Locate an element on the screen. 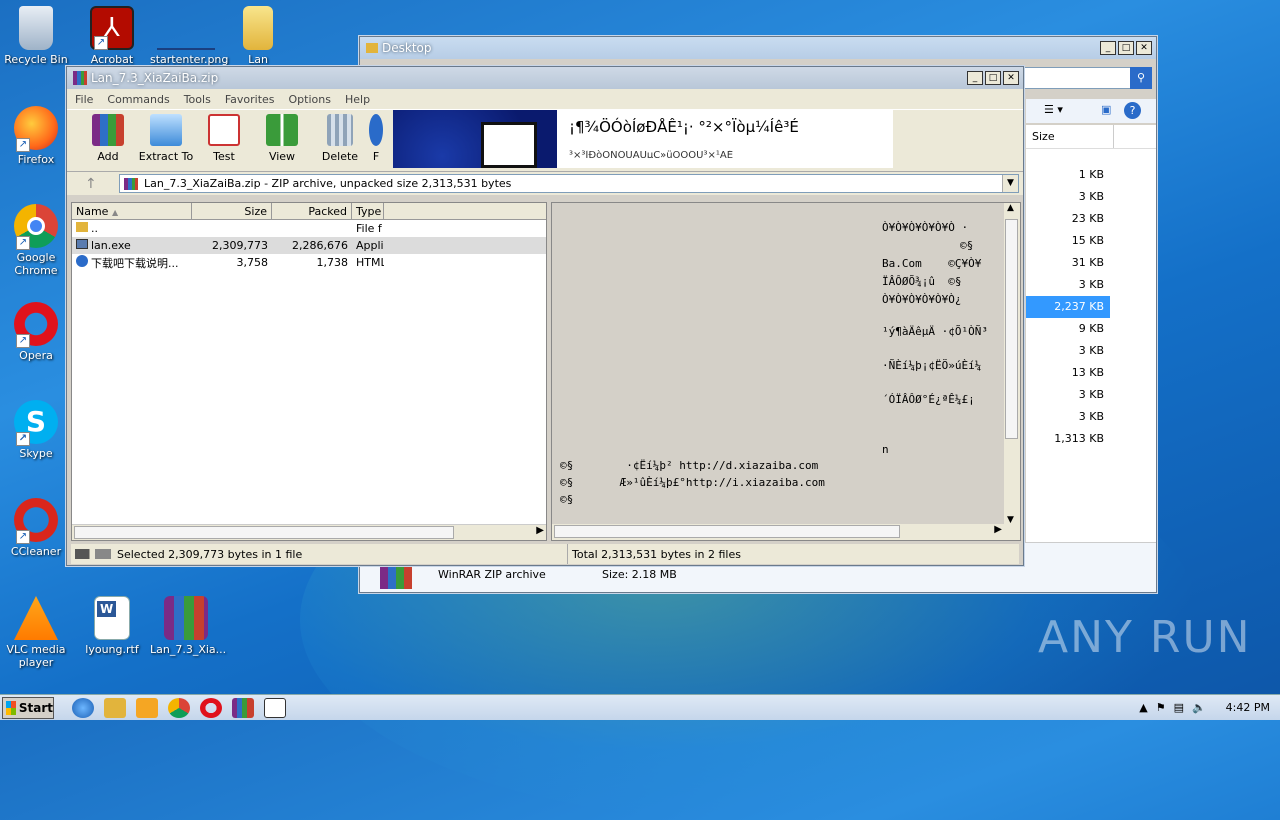 The image size is (1280, 820). desktop-icon-acrobat: ⅄ ↗ Acrobat is located at coordinates (112, 36).